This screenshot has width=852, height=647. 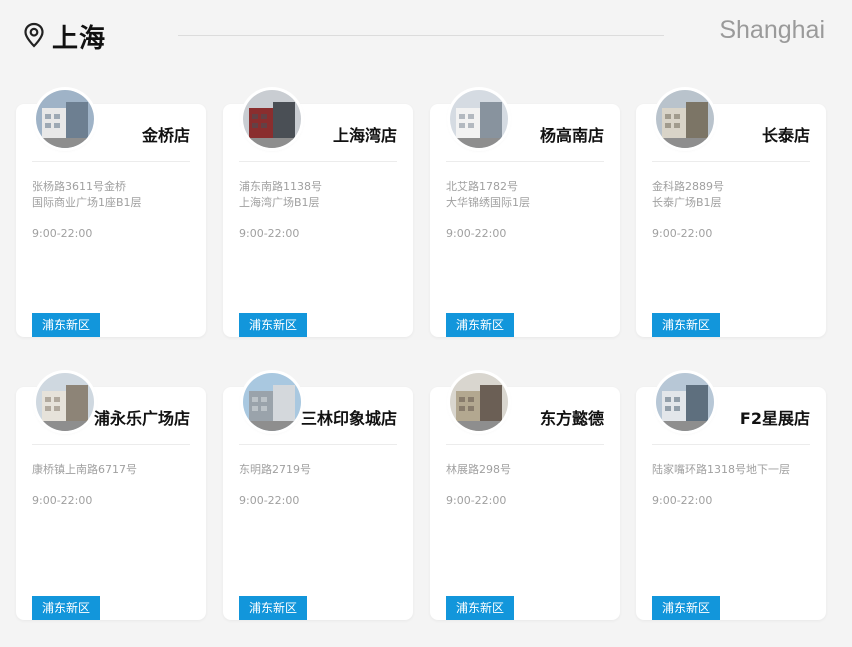 What do you see at coordinates (318, 213) in the screenshot?
I see `store-card: 上海湾店浦东南路1138号 上海湾广场B1层 9:00-22:00 浦东新区` at bounding box center [318, 213].